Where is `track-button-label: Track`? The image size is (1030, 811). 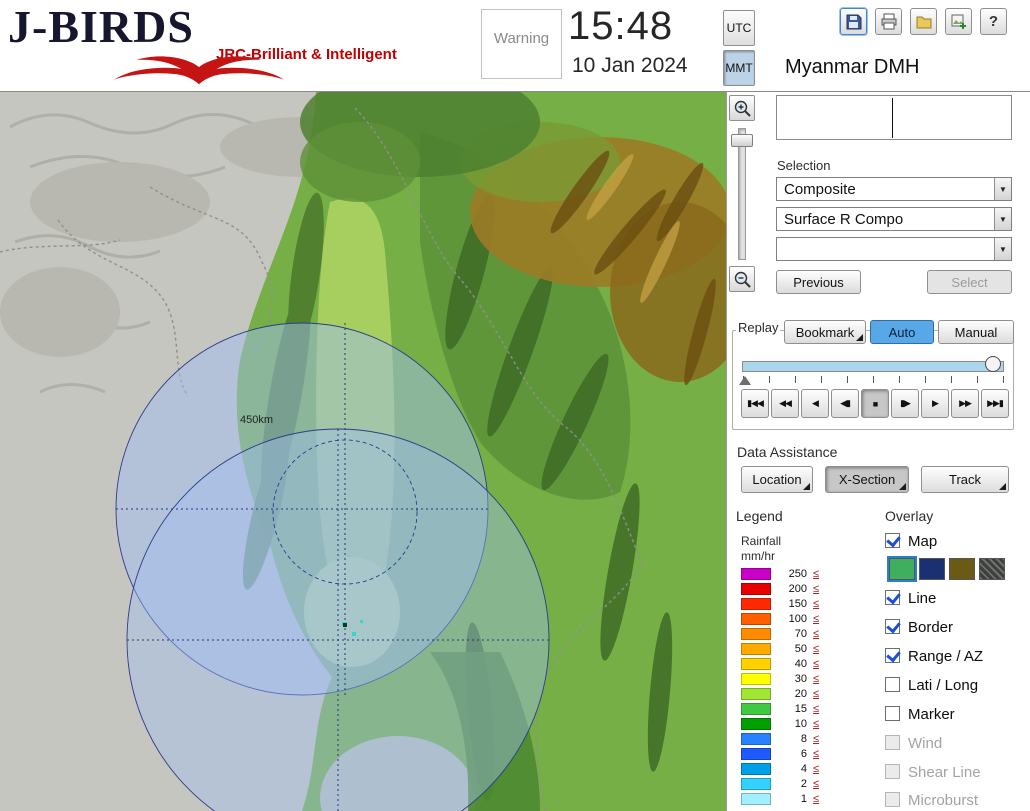
track-button-label: Track is located at coordinates (965, 479).